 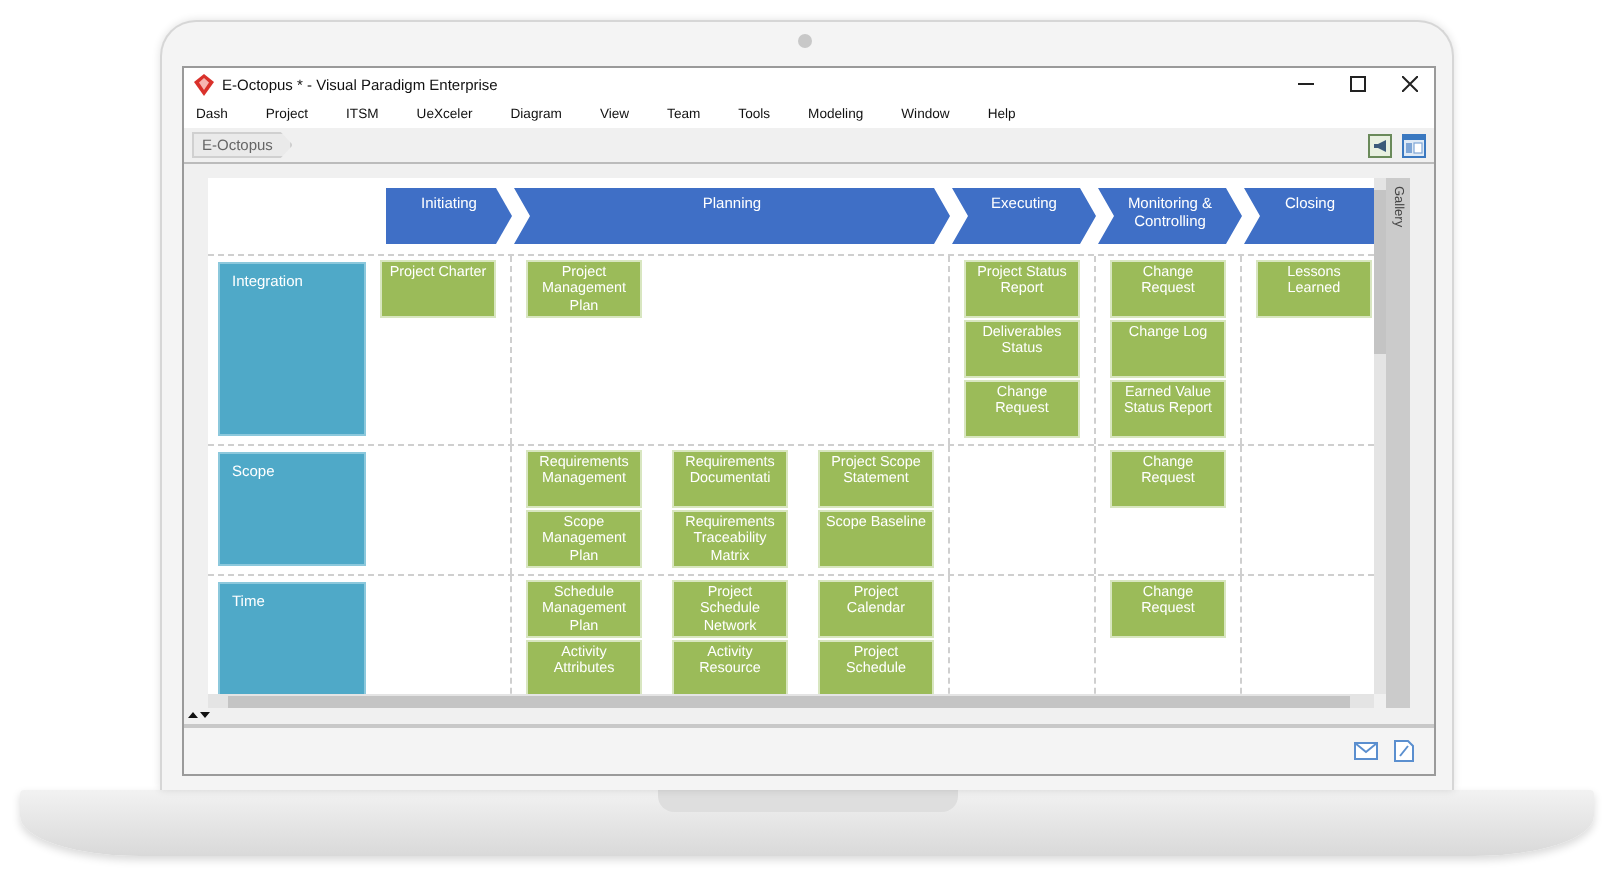 What do you see at coordinates (1380, 145) in the screenshot?
I see `megaphone-icon` at bounding box center [1380, 145].